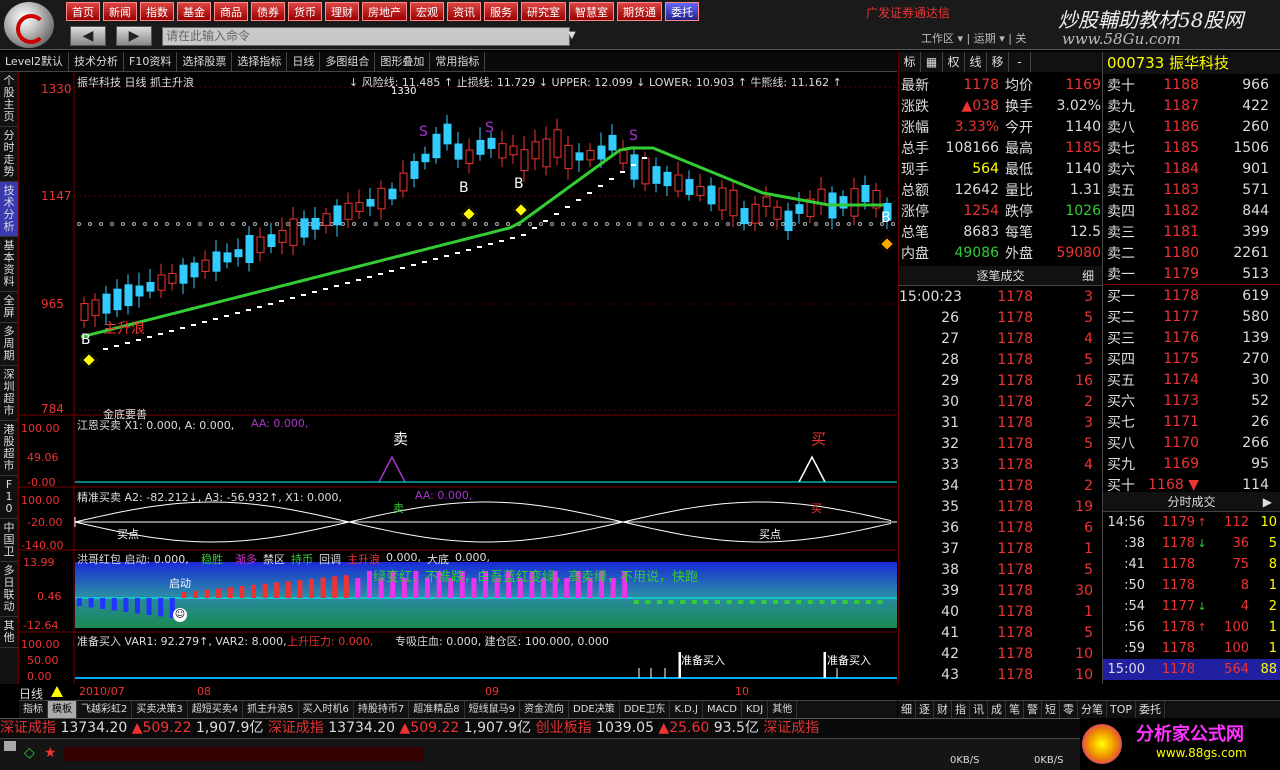  I want to click on right-tab: 警, so click(1033, 709).